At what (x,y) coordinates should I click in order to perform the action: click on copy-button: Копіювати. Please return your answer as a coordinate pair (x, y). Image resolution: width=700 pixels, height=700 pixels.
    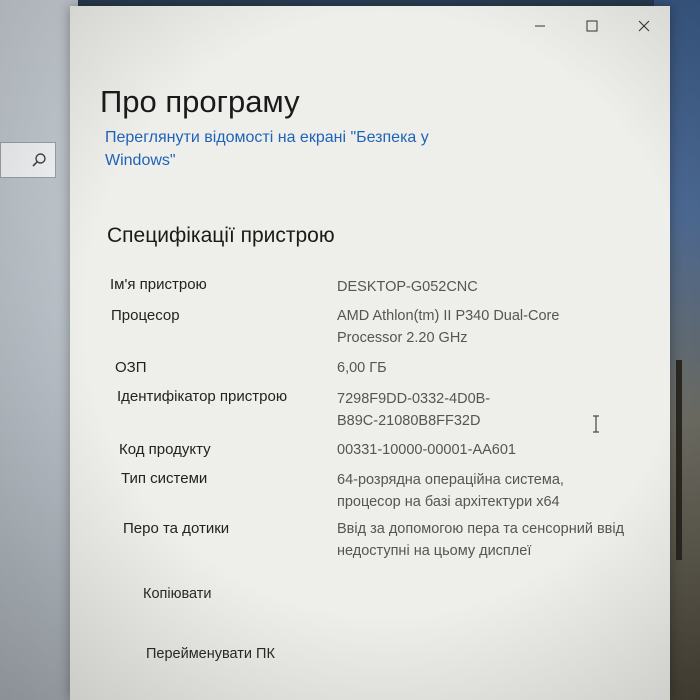
    Looking at the image, I should click on (177, 594).